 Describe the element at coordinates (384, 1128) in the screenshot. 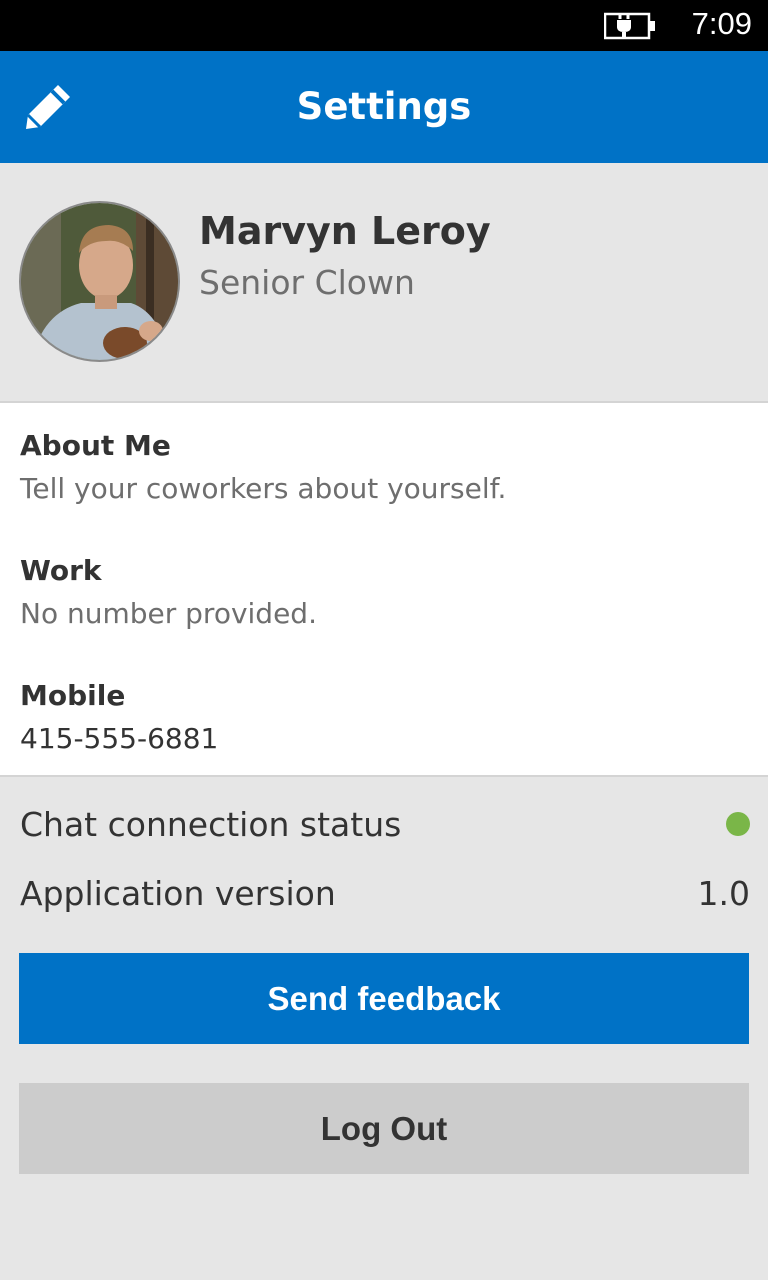

I see `log-out-button: Log Out` at that location.